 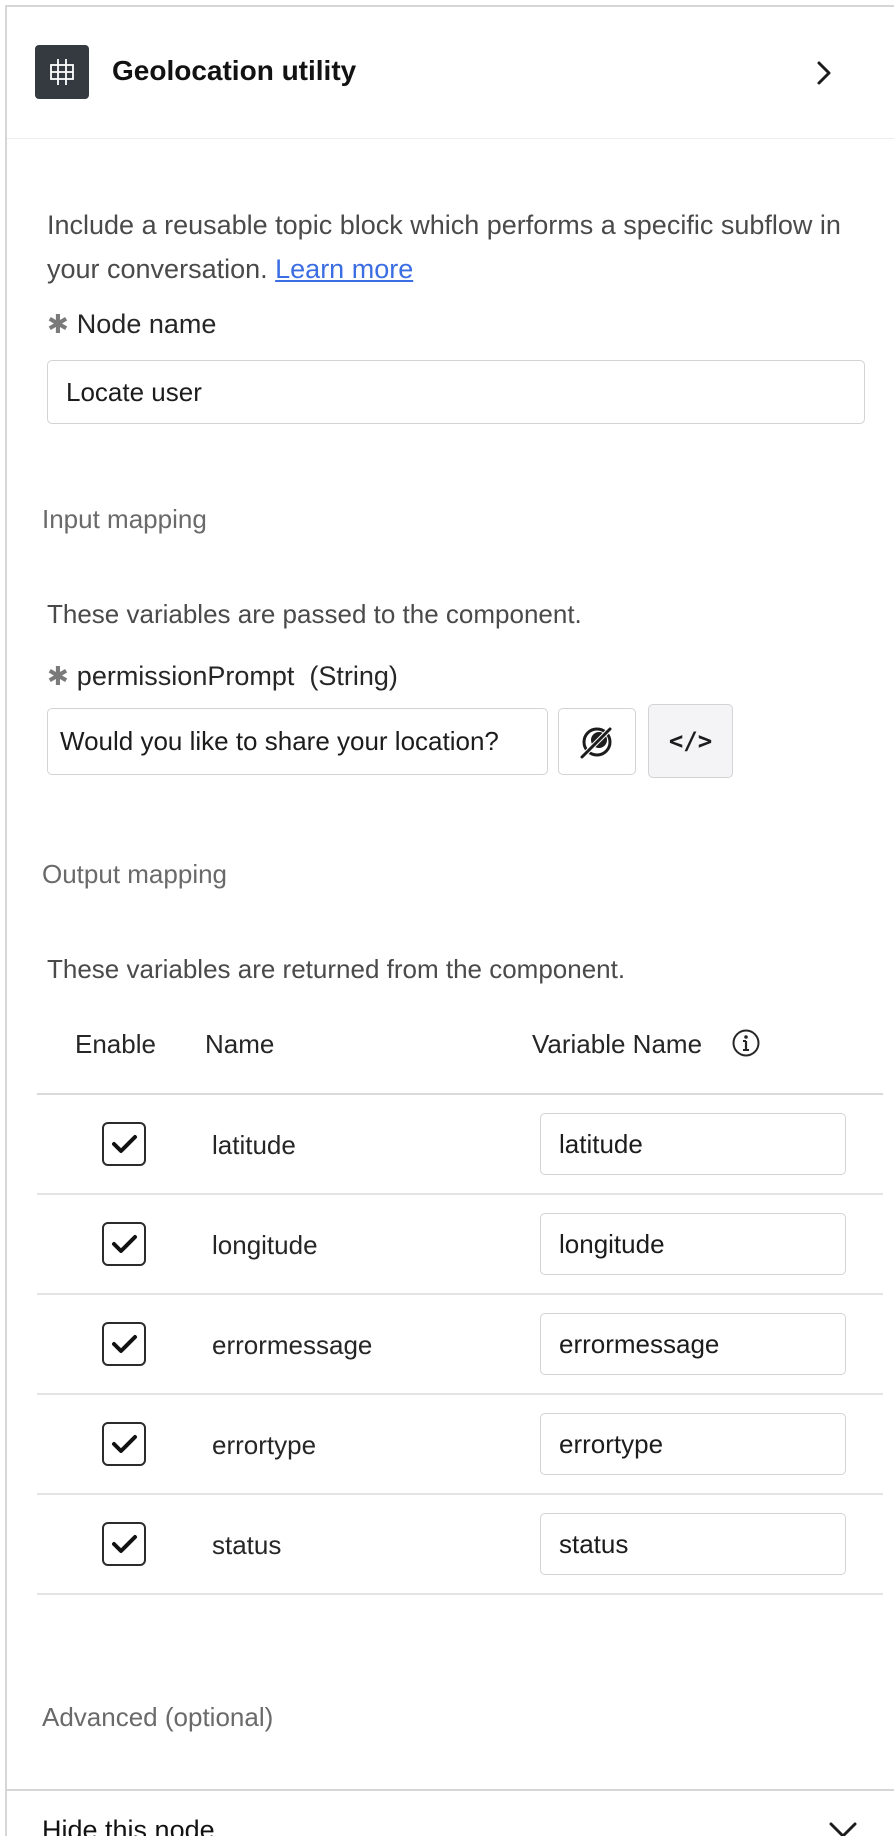 What do you see at coordinates (185, 676) in the screenshot?
I see `permission-prompt-name: permissionPrompt` at bounding box center [185, 676].